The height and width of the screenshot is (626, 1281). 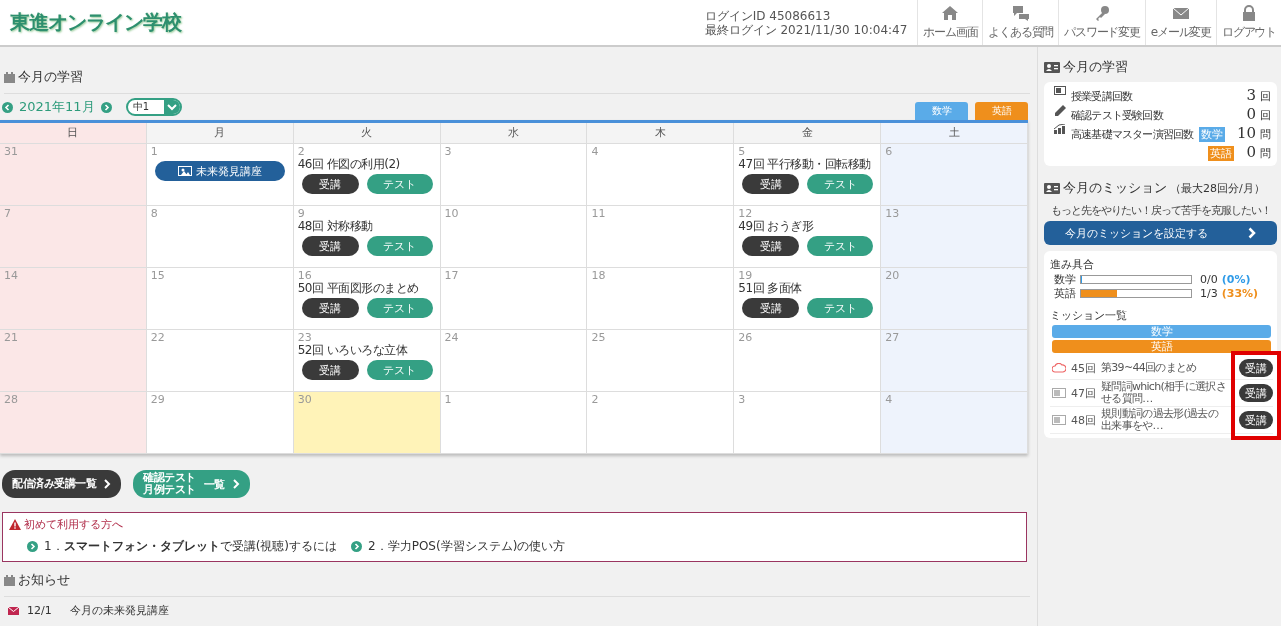 I want to click on envelope-icon, so click(x=13, y=610).